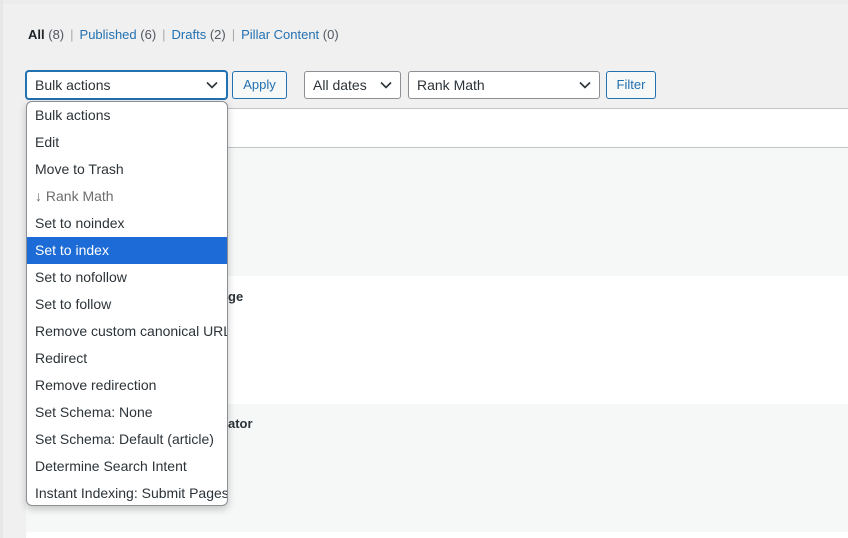 This screenshot has height=538, width=848. Describe the element at coordinates (127, 358) in the screenshot. I see `option-redirect: Redirect` at that location.